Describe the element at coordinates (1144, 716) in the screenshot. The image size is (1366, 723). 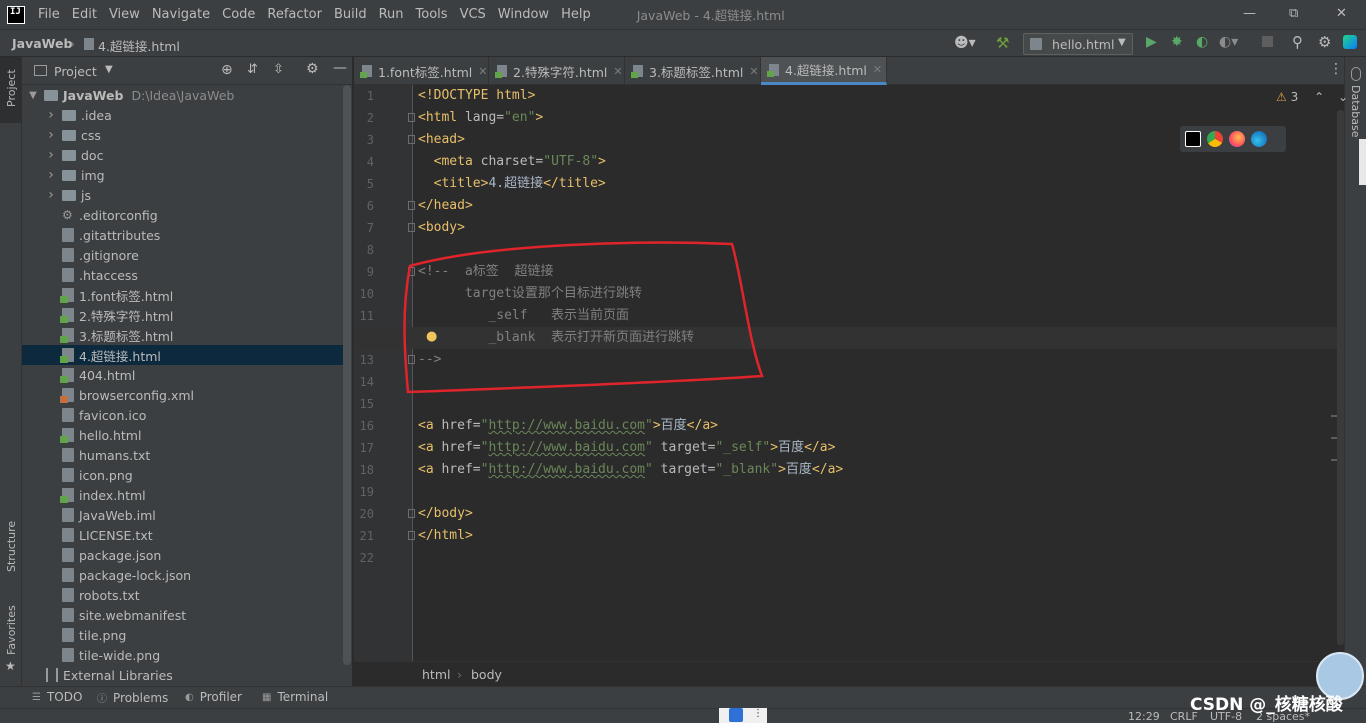
I see `cursor-position: 12:29` at that location.